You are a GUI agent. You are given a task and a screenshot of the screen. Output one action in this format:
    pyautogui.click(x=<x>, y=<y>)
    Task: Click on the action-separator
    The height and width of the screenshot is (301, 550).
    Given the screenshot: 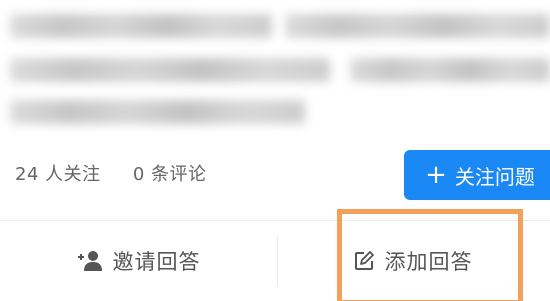 What is the action you would take?
    pyautogui.click(x=277, y=261)
    